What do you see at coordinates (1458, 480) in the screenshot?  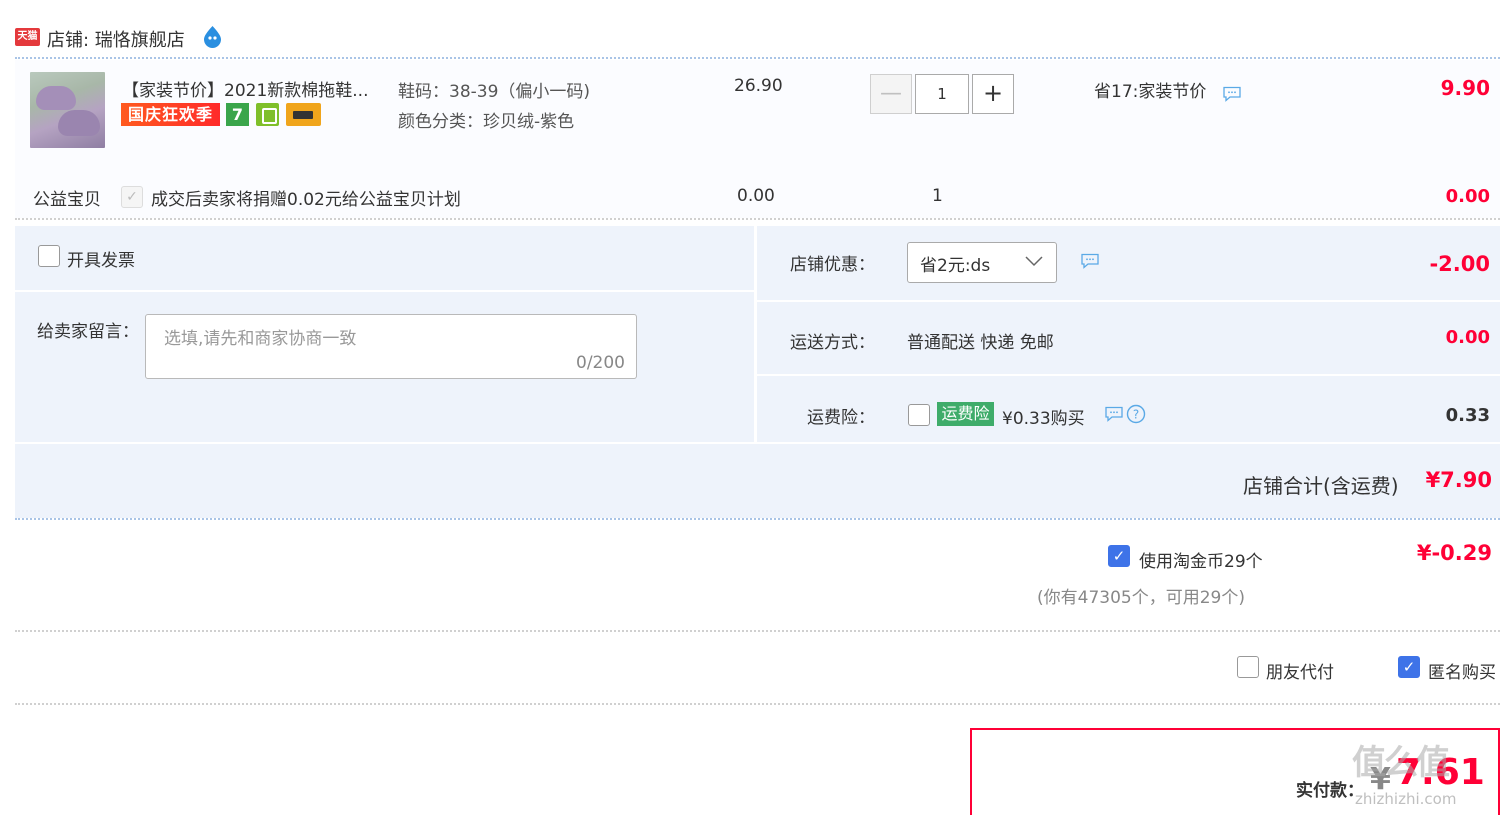 I see `shop-total-value: ¥7.90` at bounding box center [1458, 480].